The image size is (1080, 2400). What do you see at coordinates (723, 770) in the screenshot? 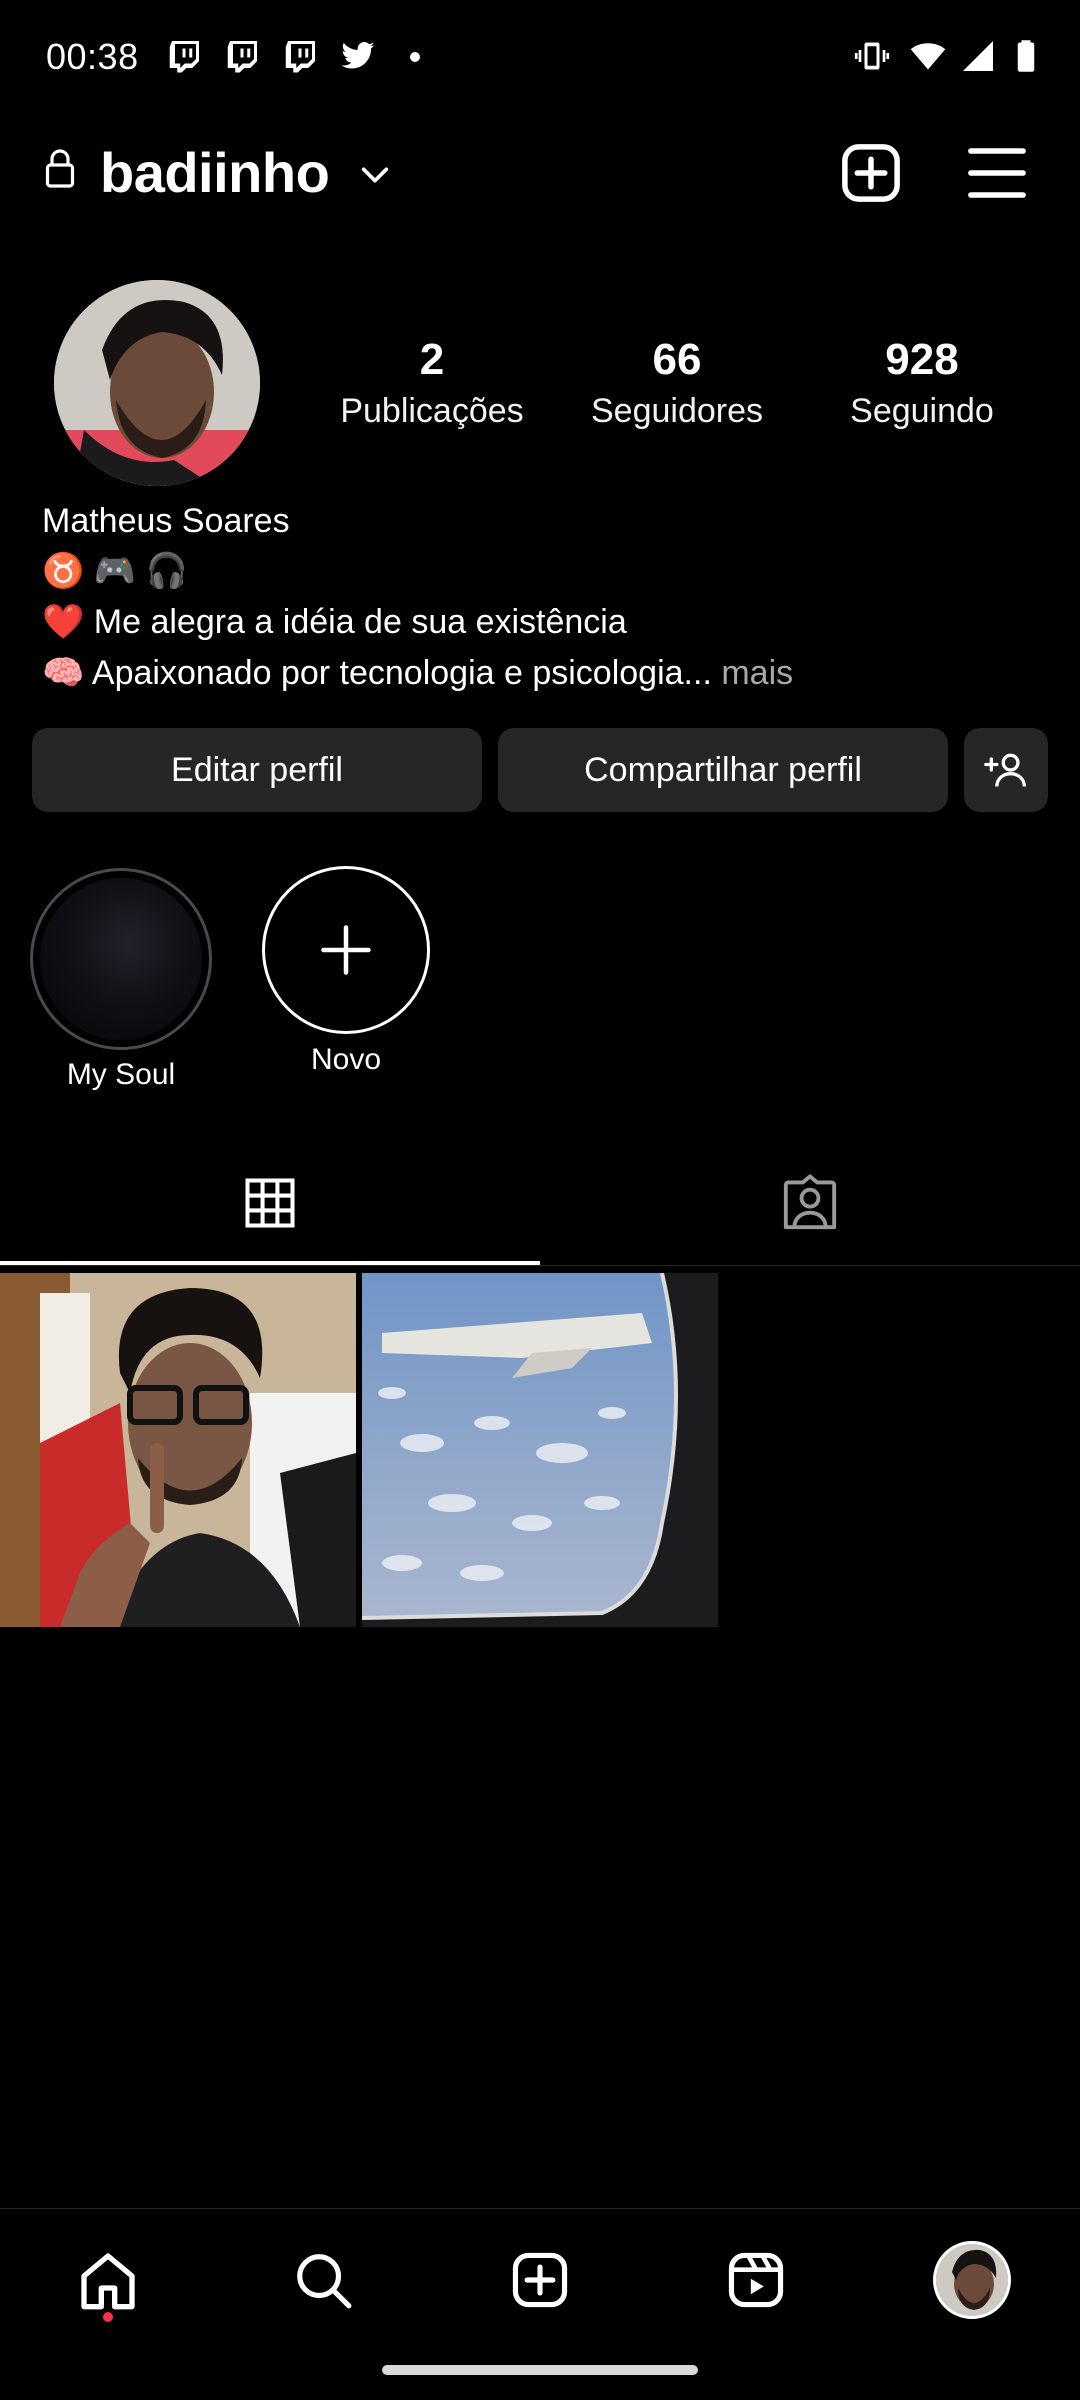
I see `share-profile-button: Compartilhar perfil` at bounding box center [723, 770].